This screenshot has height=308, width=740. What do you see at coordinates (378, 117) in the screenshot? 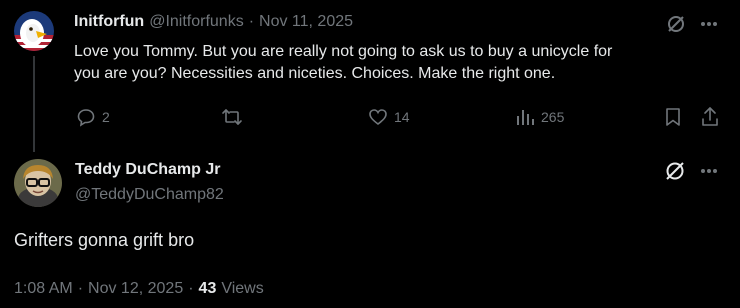
I see `like-icon` at bounding box center [378, 117].